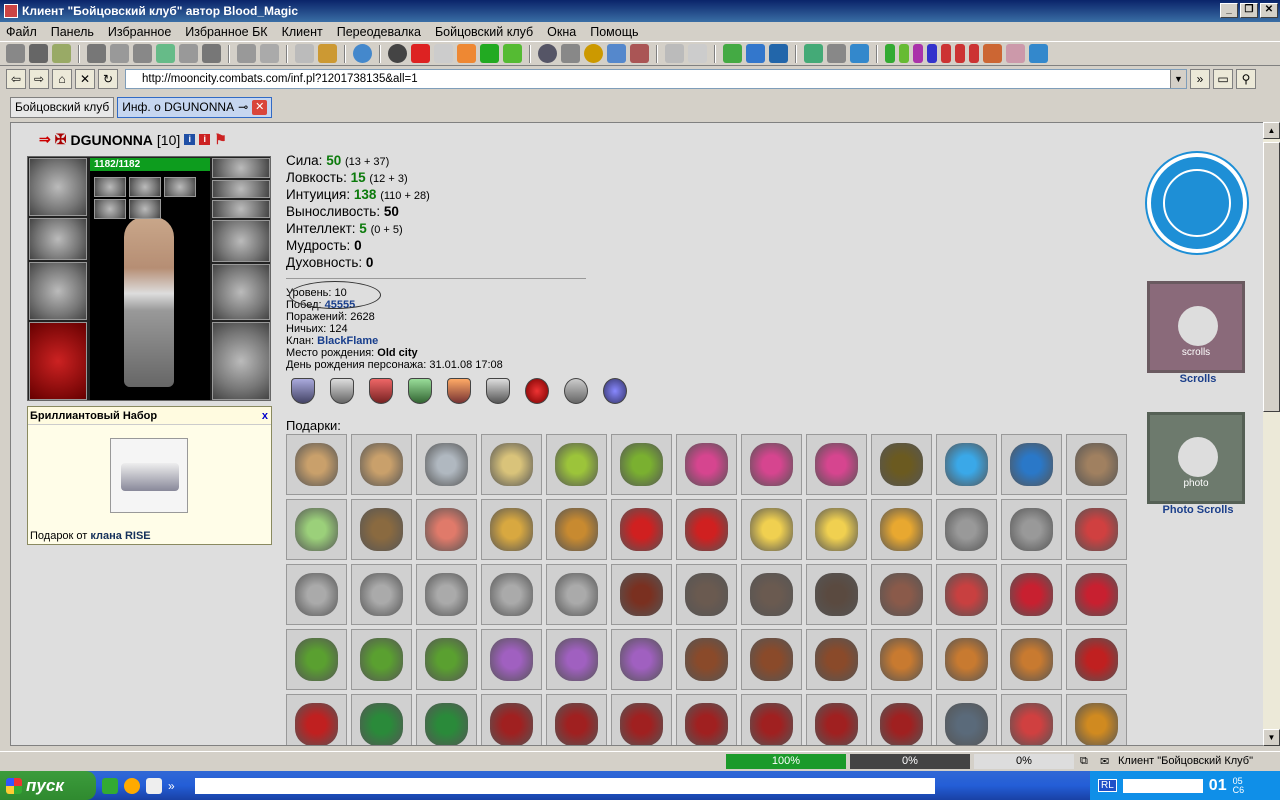 The height and width of the screenshot is (800, 1280). Describe the element at coordinates (119, 53) in the screenshot. I see `user-icon` at that location.